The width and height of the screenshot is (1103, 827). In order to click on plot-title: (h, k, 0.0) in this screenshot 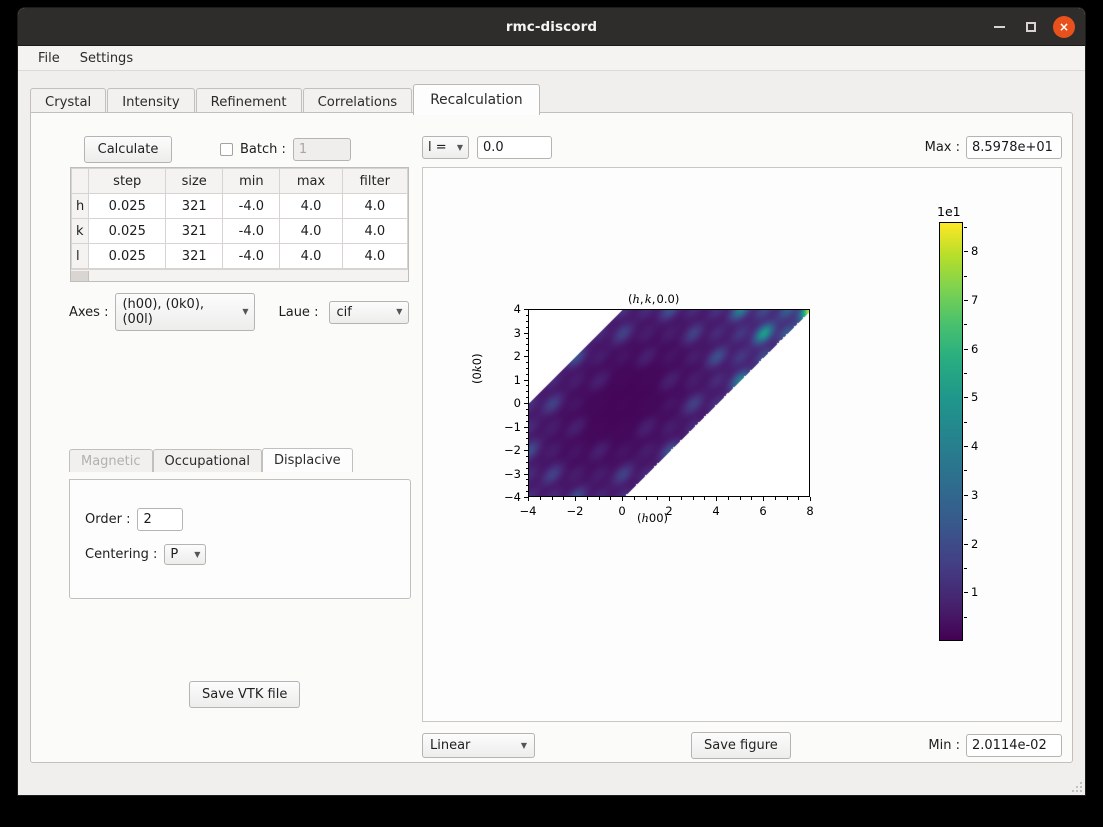, I will do `click(654, 299)`.